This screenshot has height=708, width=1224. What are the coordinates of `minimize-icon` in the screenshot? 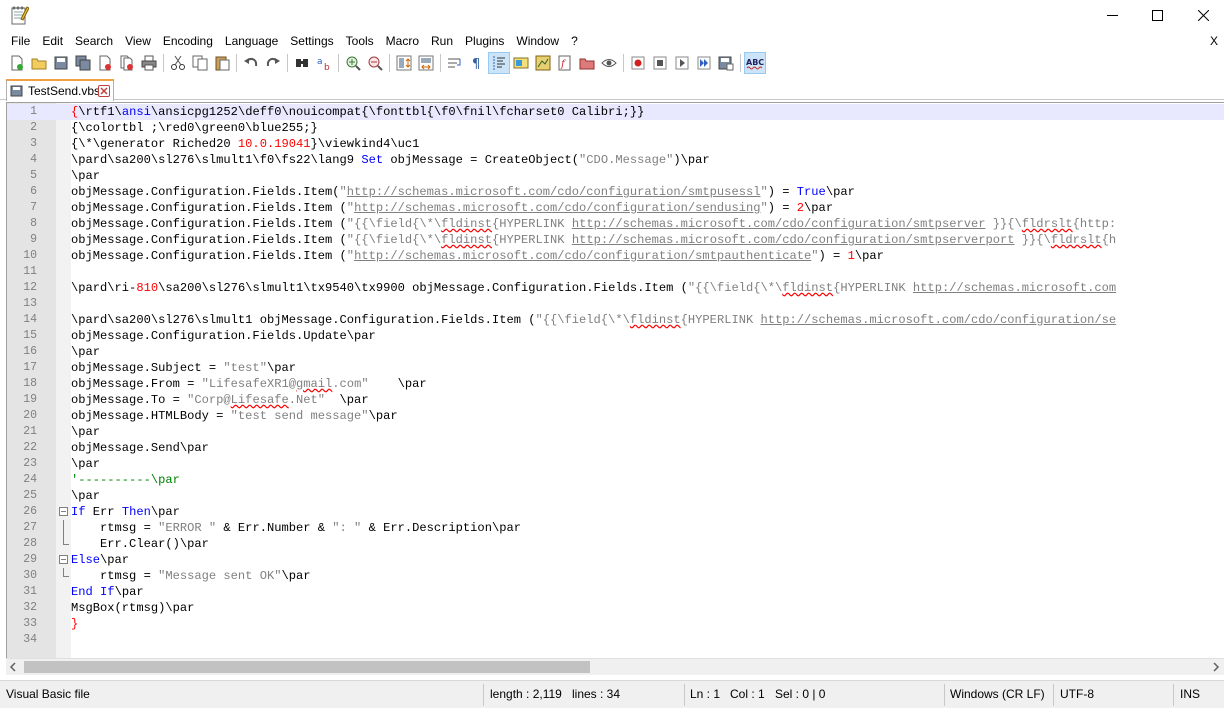 It's located at (1112, 15).